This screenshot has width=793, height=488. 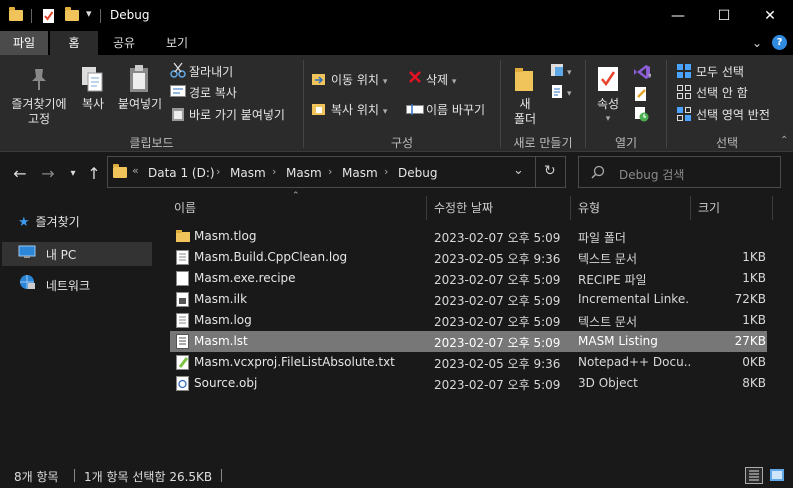 What do you see at coordinates (518, 170) in the screenshot?
I see `address-dropdown: ⌄` at bounding box center [518, 170].